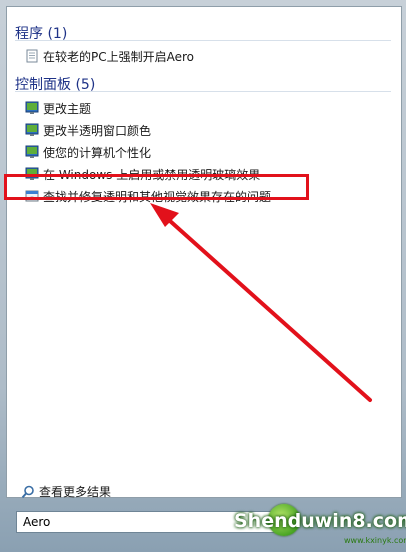 Image resolution: width=406 pixels, height=552 pixels. What do you see at coordinates (27, 491) in the screenshot?
I see `search-icon` at bounding box center [27, 491].